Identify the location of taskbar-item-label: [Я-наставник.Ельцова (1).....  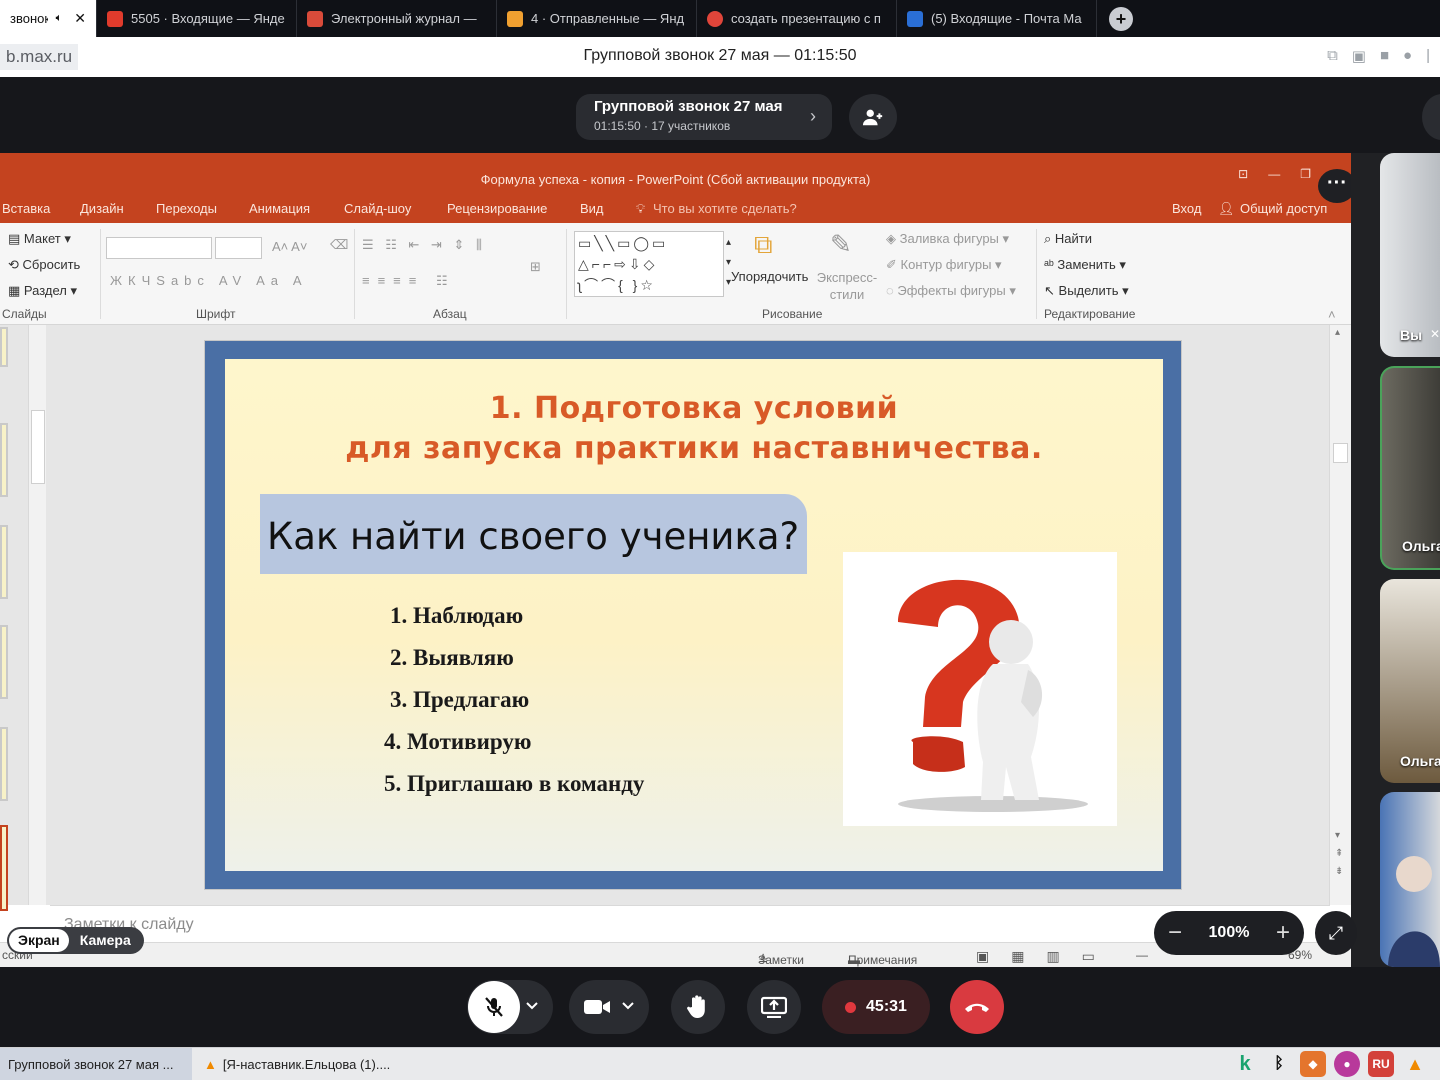
(306, 1064).